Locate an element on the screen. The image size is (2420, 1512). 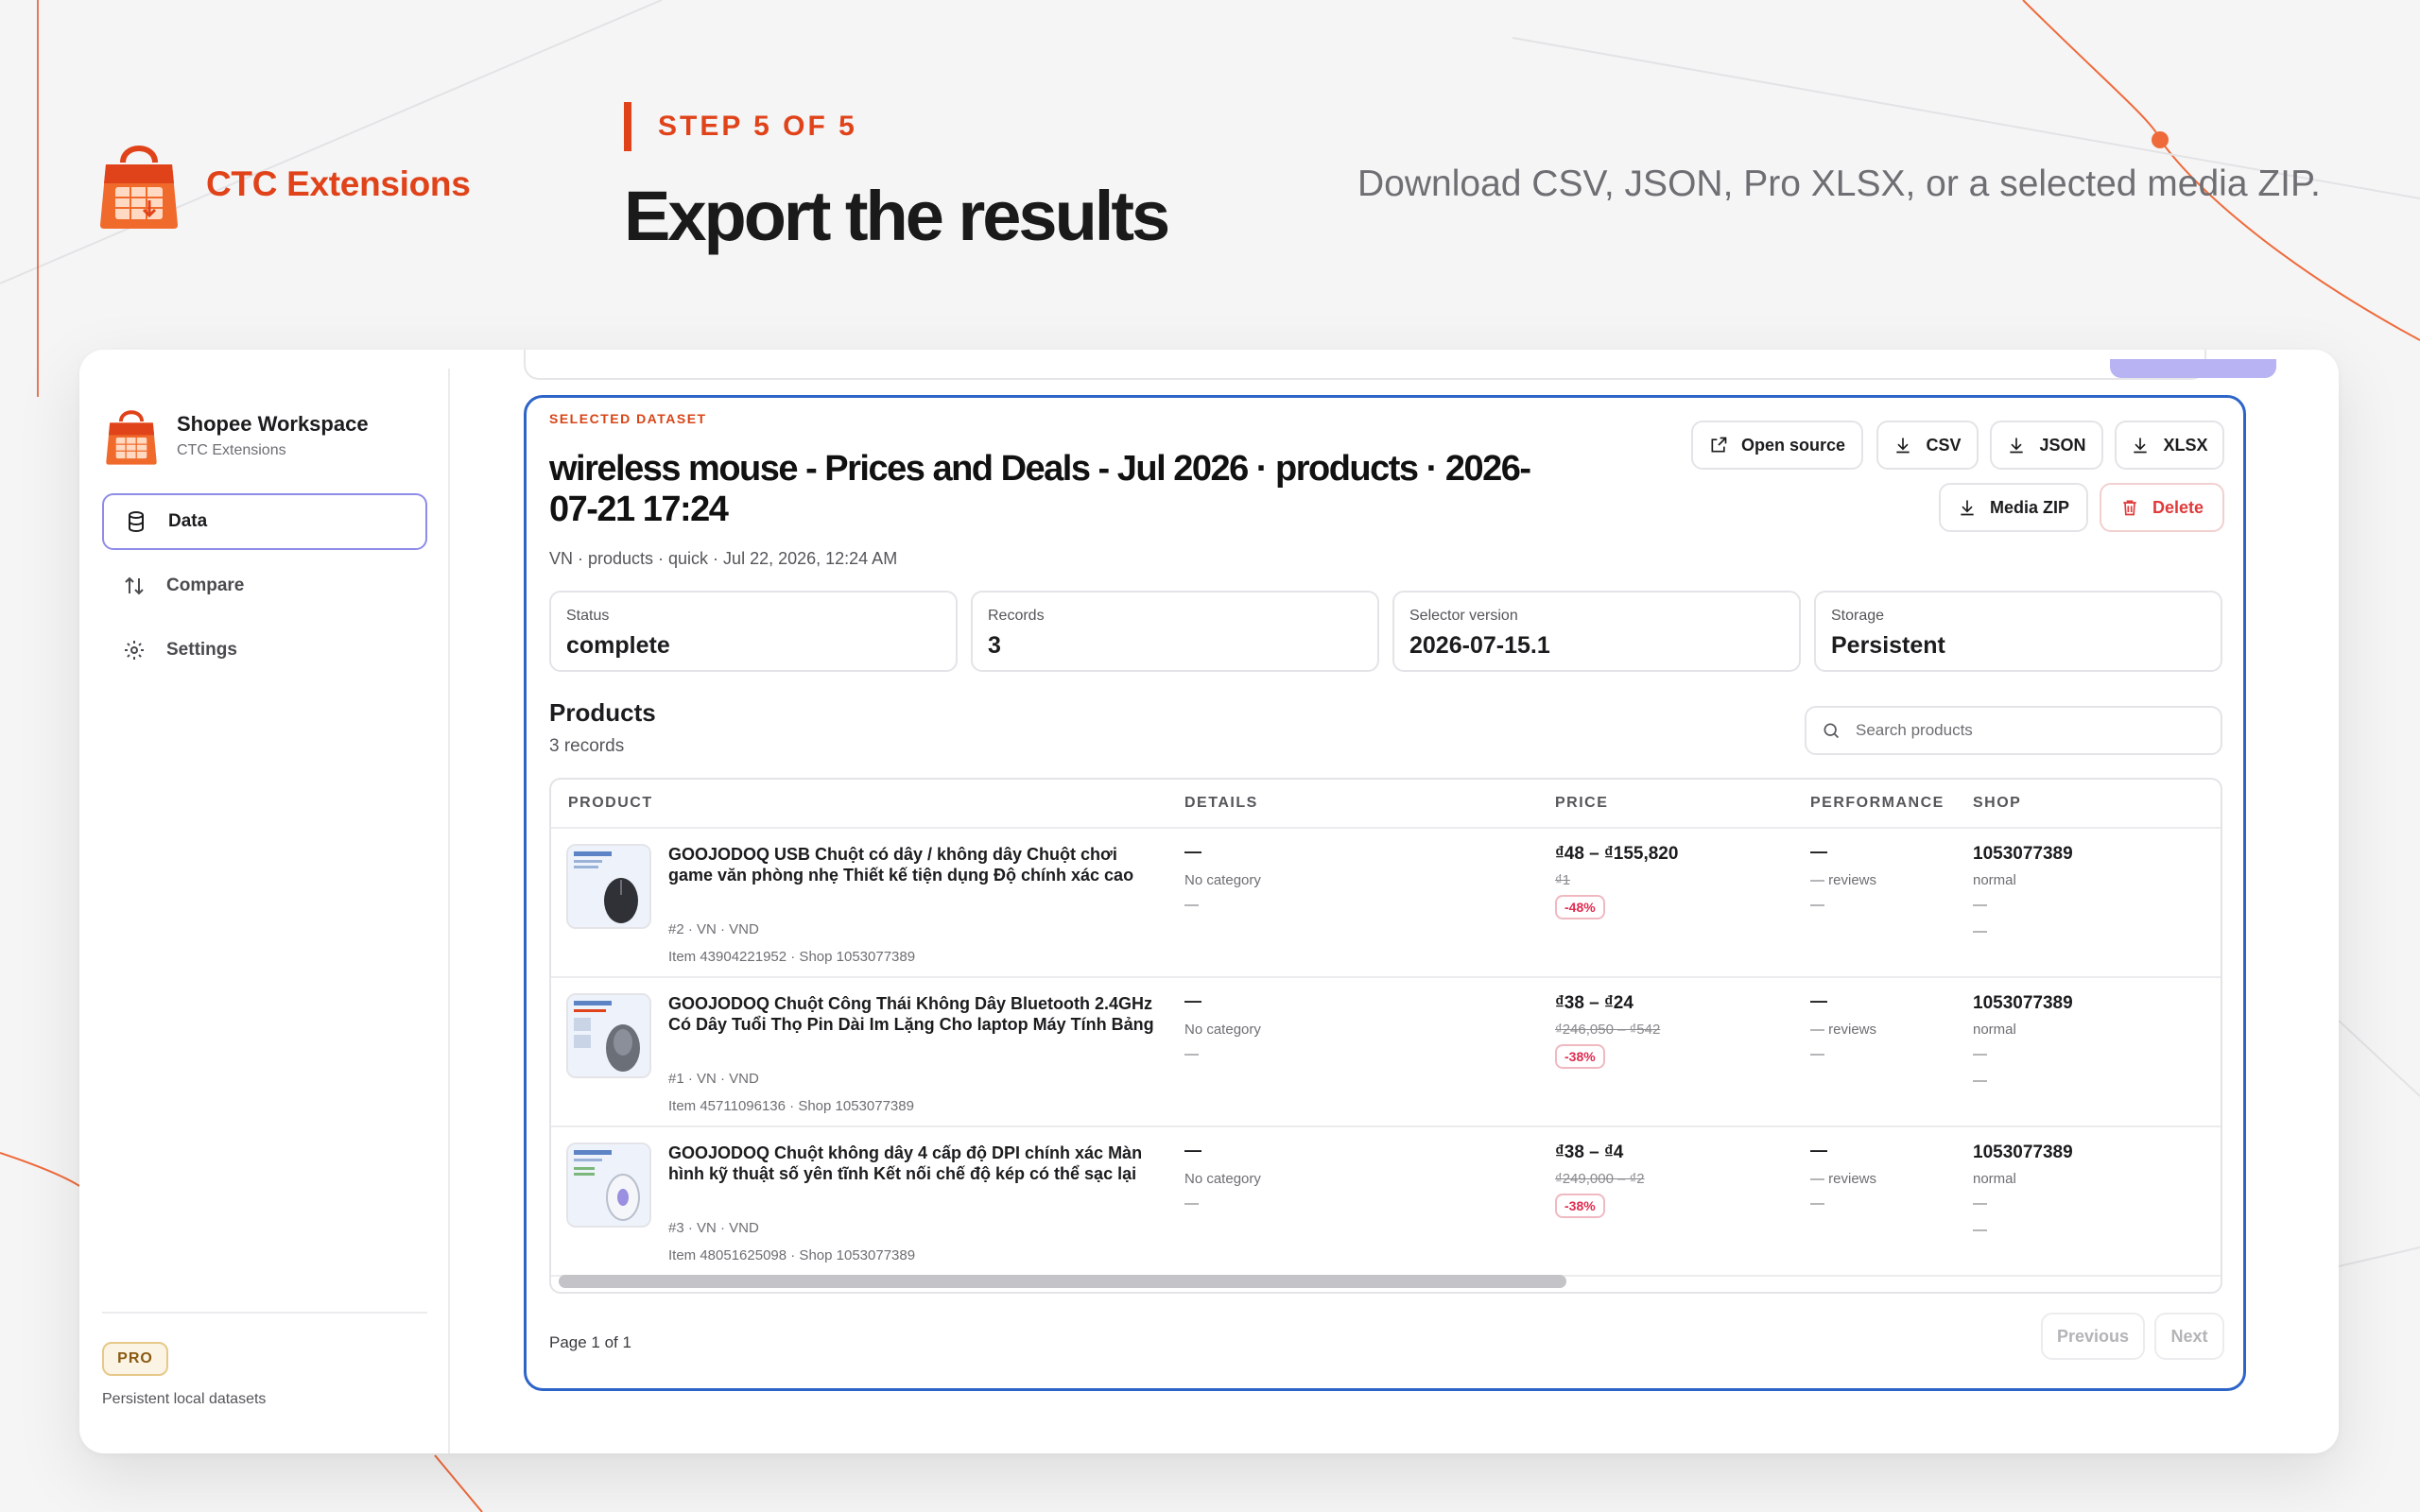
card-eyebrow: SELECTED DATASET is located at coordinates (628, 418).